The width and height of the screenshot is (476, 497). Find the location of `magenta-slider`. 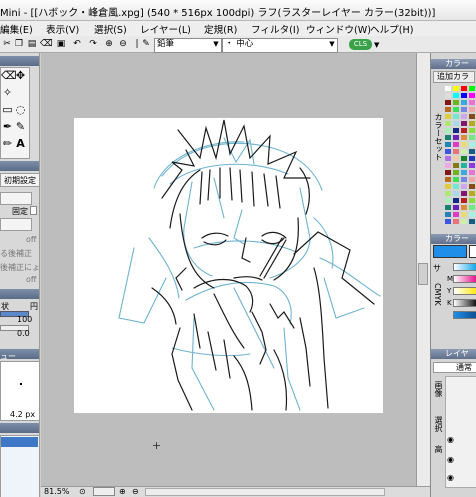

magenta-slider is located at coordinates (464, 279).